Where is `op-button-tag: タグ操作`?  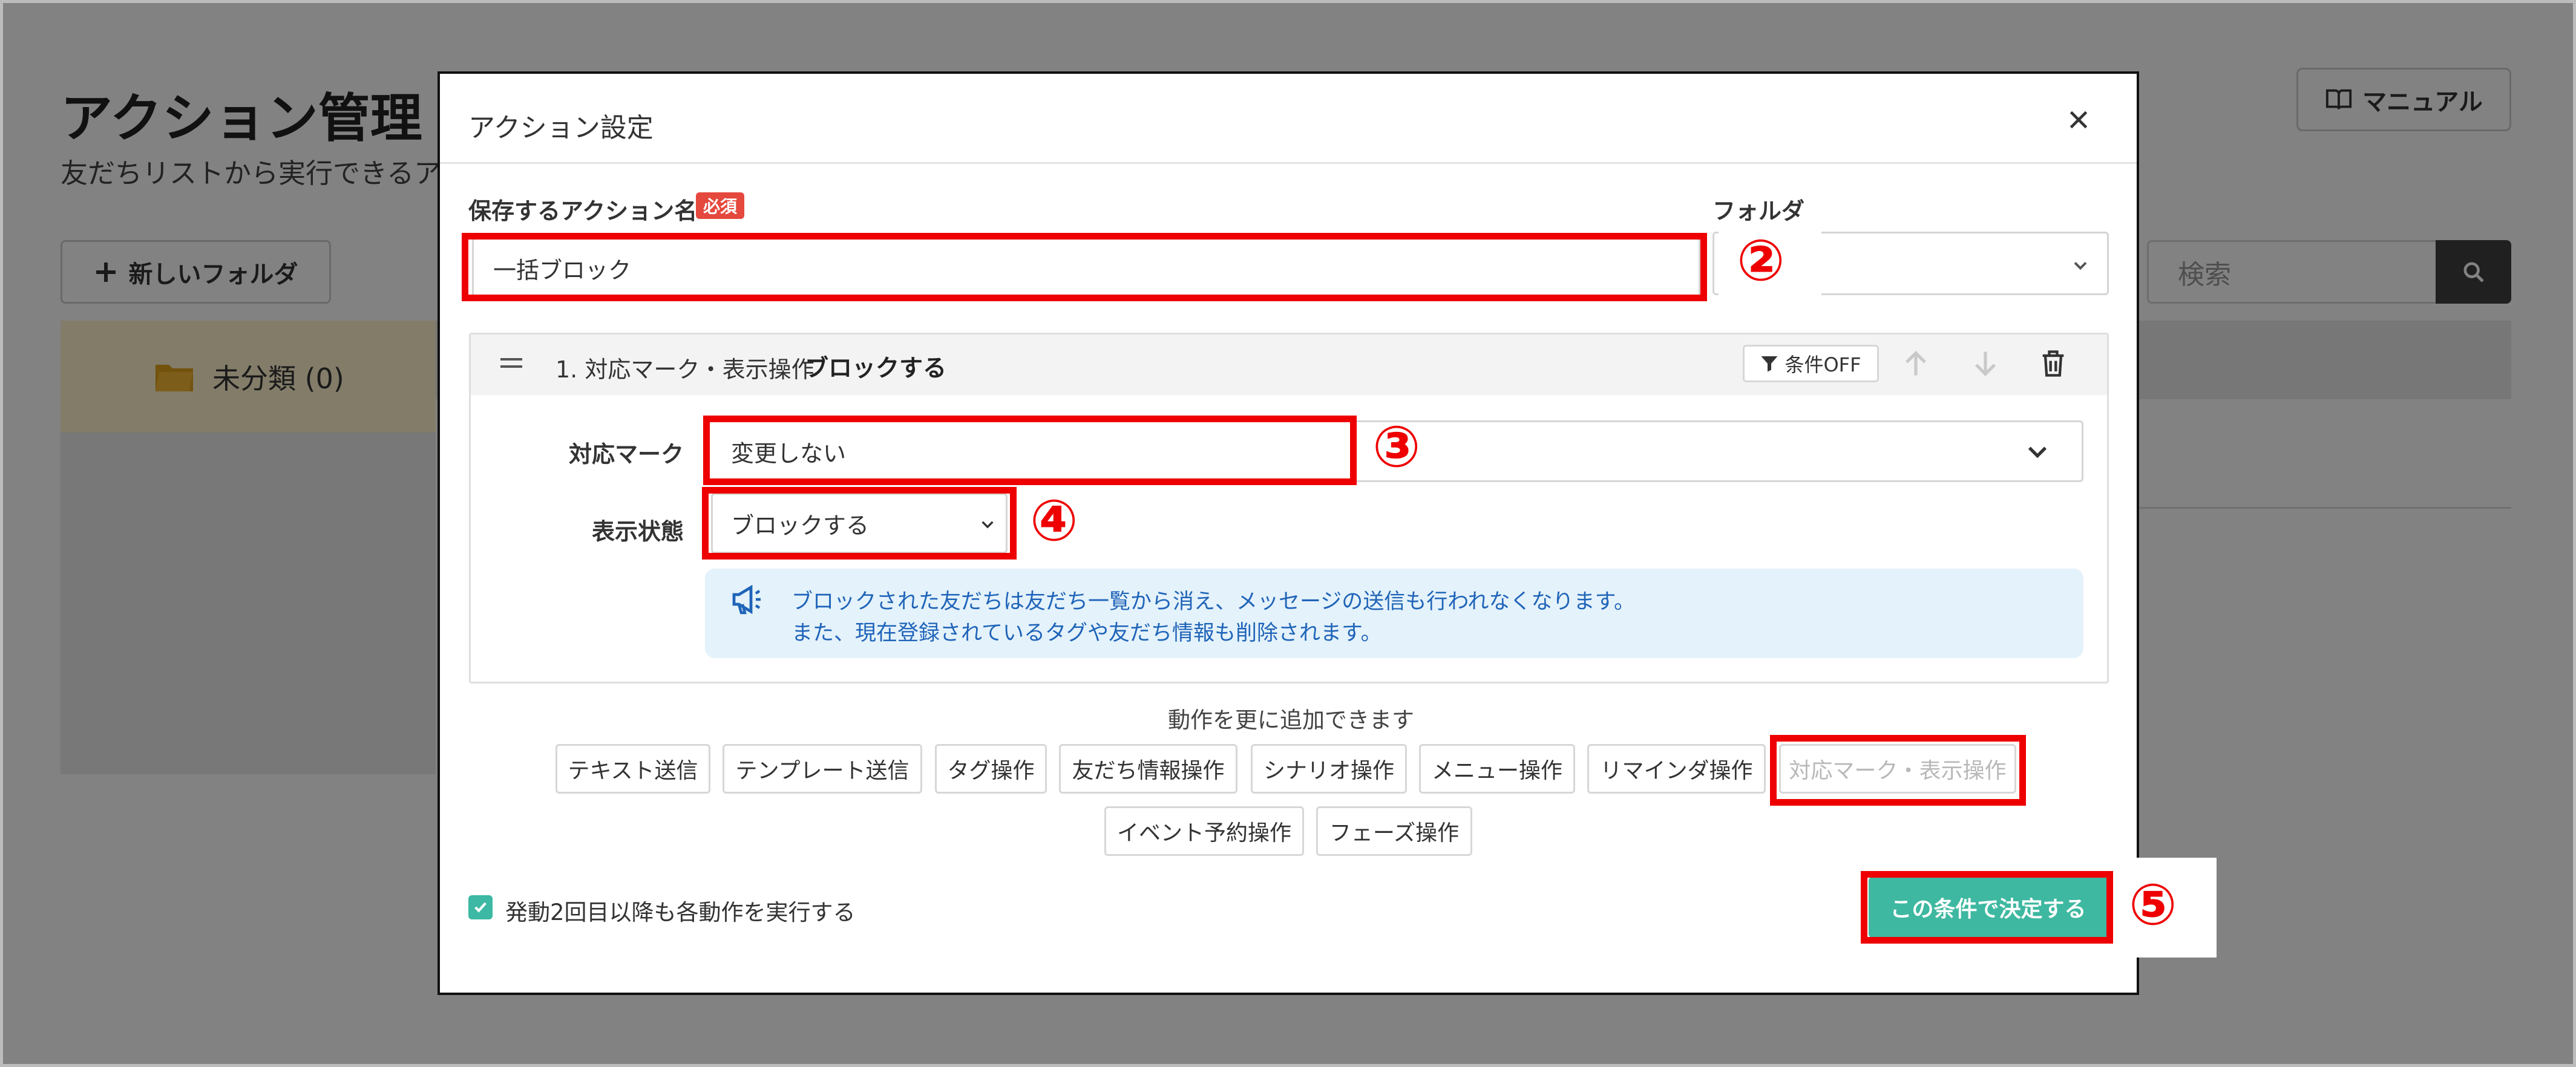
op-button-tag: タグ操作 is located at coordinates (991, 769).